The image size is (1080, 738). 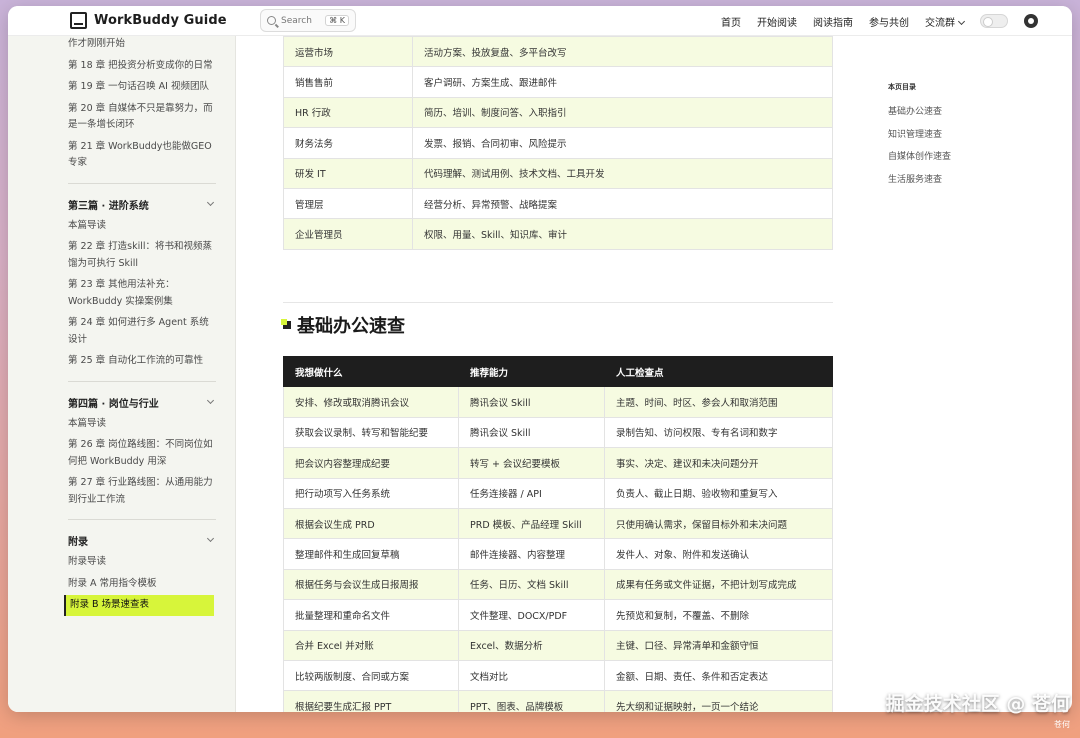 I want to click on sidebar-link: 作才刚刚开始, so click(x=142, y=46).